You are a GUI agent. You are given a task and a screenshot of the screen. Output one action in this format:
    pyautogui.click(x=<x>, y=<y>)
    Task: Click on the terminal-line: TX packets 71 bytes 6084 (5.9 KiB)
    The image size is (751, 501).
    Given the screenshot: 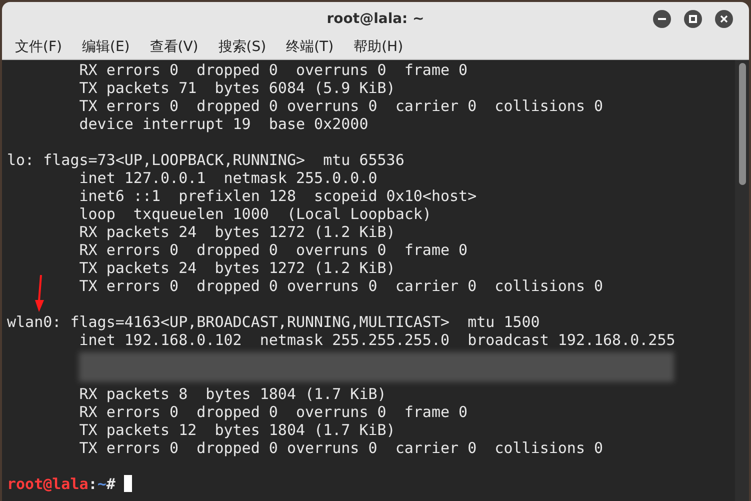 What is the action you would take?
    pyautogui.click(x=237, y=88)
    